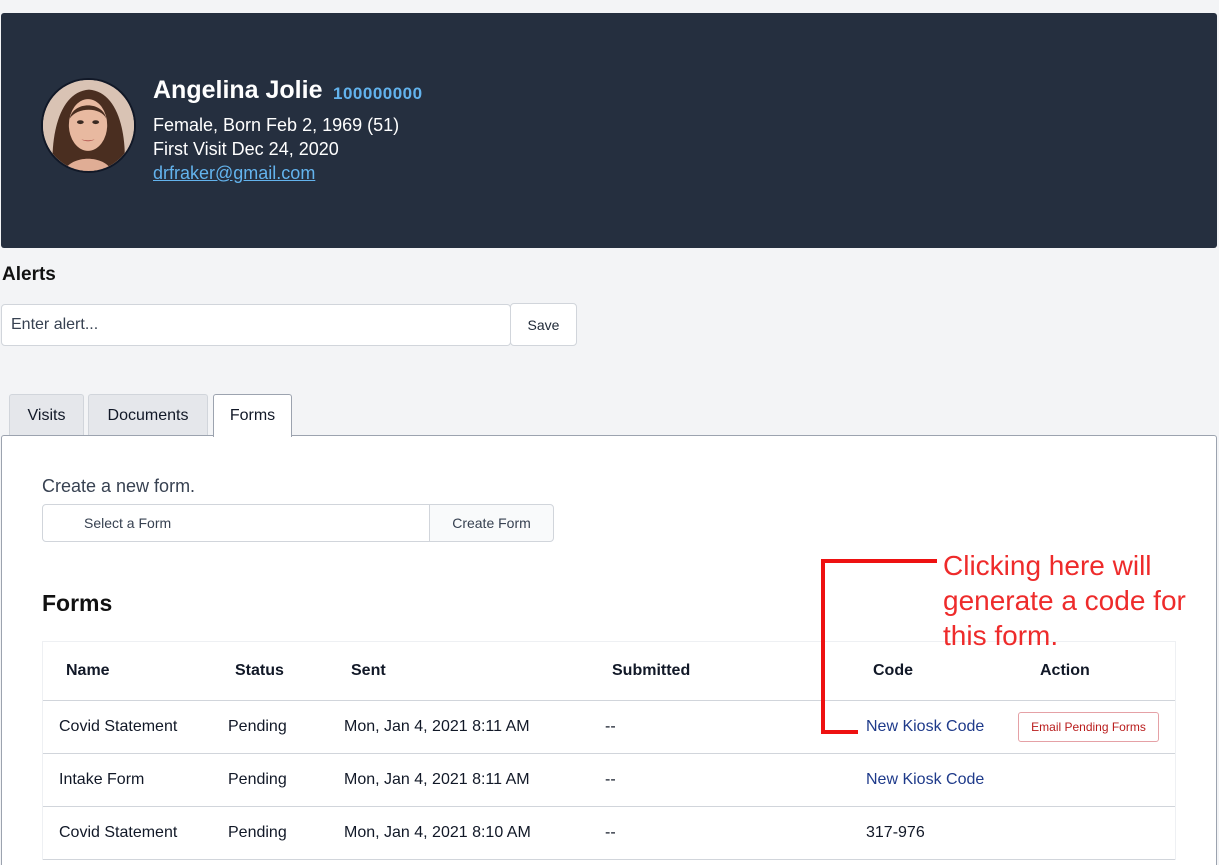 This screenshot has width=1219, height=865. Describe the element at coordinates (238, 90) in the screenshot. I see `patient-name: Angelina Jolie` at that location.